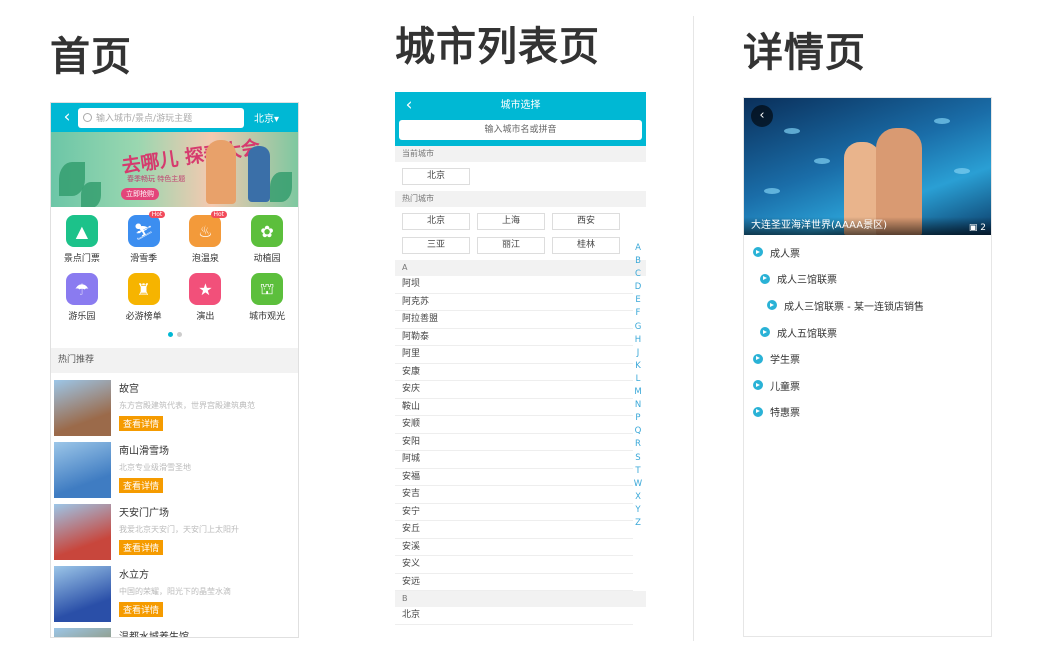 This screenshot has height=654, width=1063. What do you see at coordinates (514, 425) in the screenshot?
I see `city-row: 安顺` at bounding box center [514, 425].